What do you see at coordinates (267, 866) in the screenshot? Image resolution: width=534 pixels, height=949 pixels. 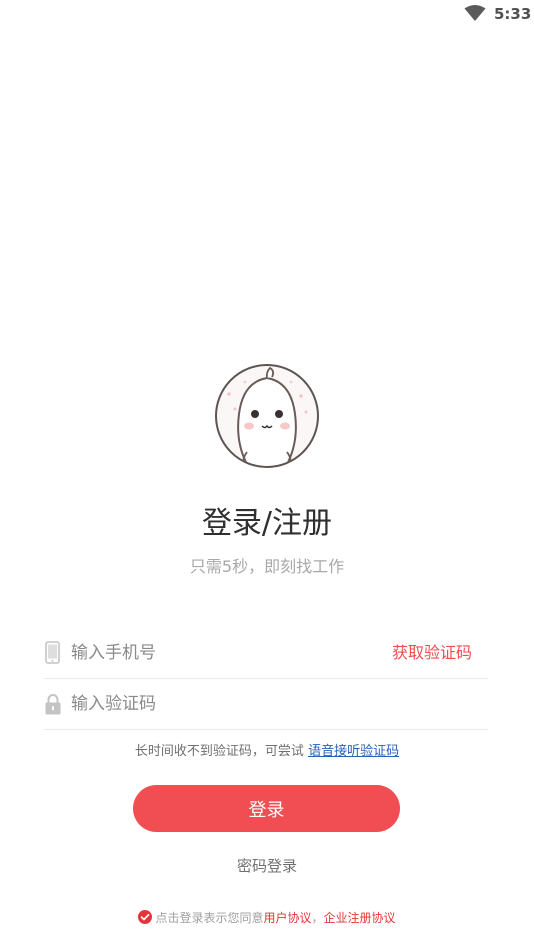 I see `password-login-link: 密码登录` at bounding box center [267, 866].